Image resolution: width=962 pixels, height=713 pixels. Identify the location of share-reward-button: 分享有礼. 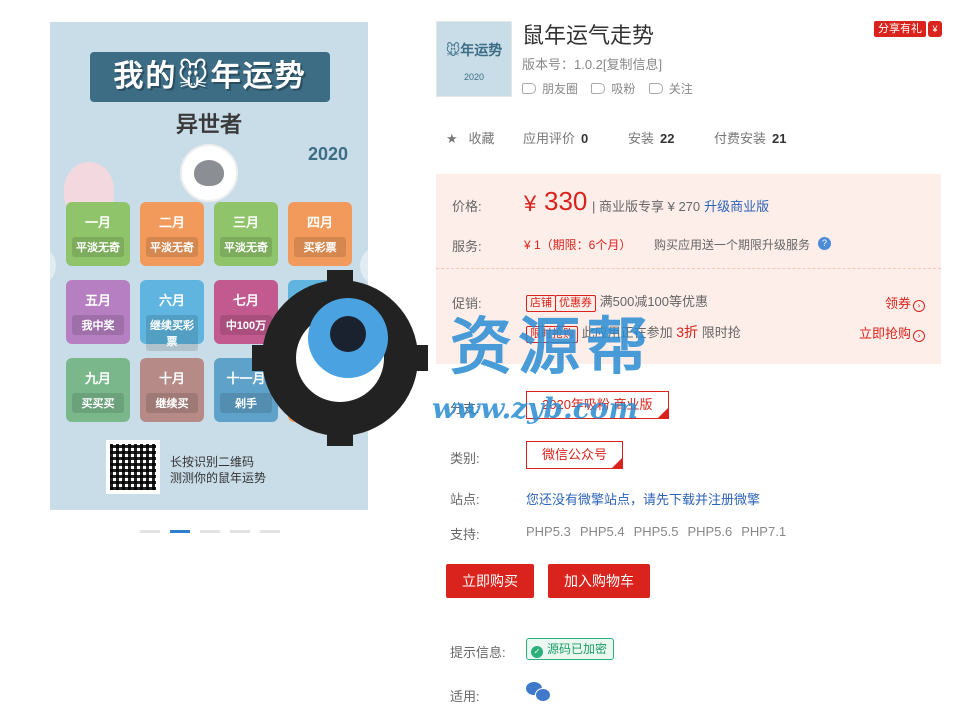
(900, 29).